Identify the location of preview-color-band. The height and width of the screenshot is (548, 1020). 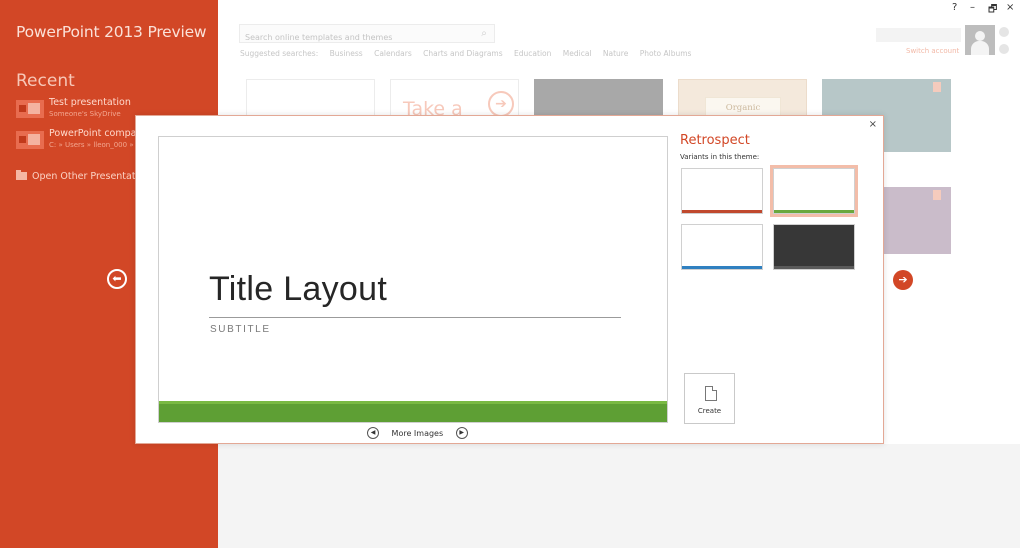
(413, 411).